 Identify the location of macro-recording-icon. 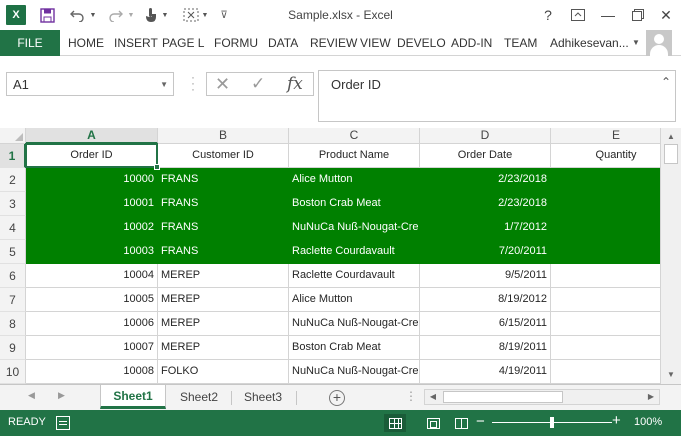
(63, 423).